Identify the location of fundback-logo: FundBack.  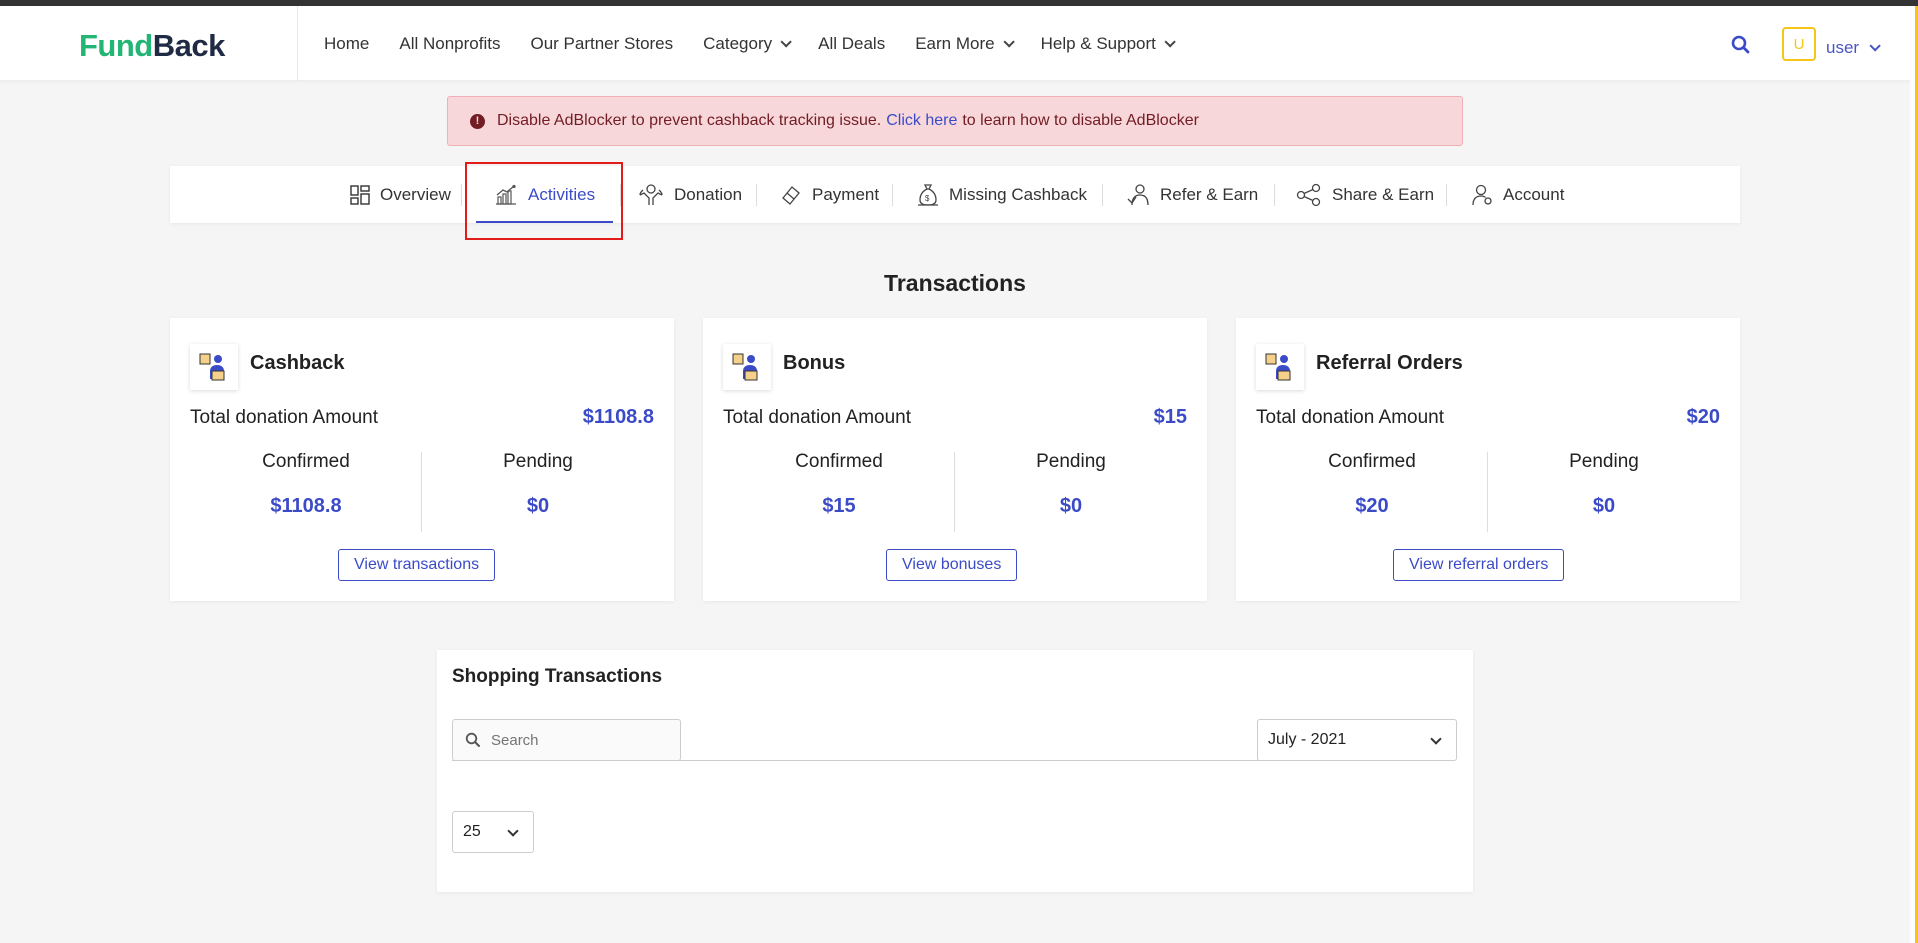
(152, 46).